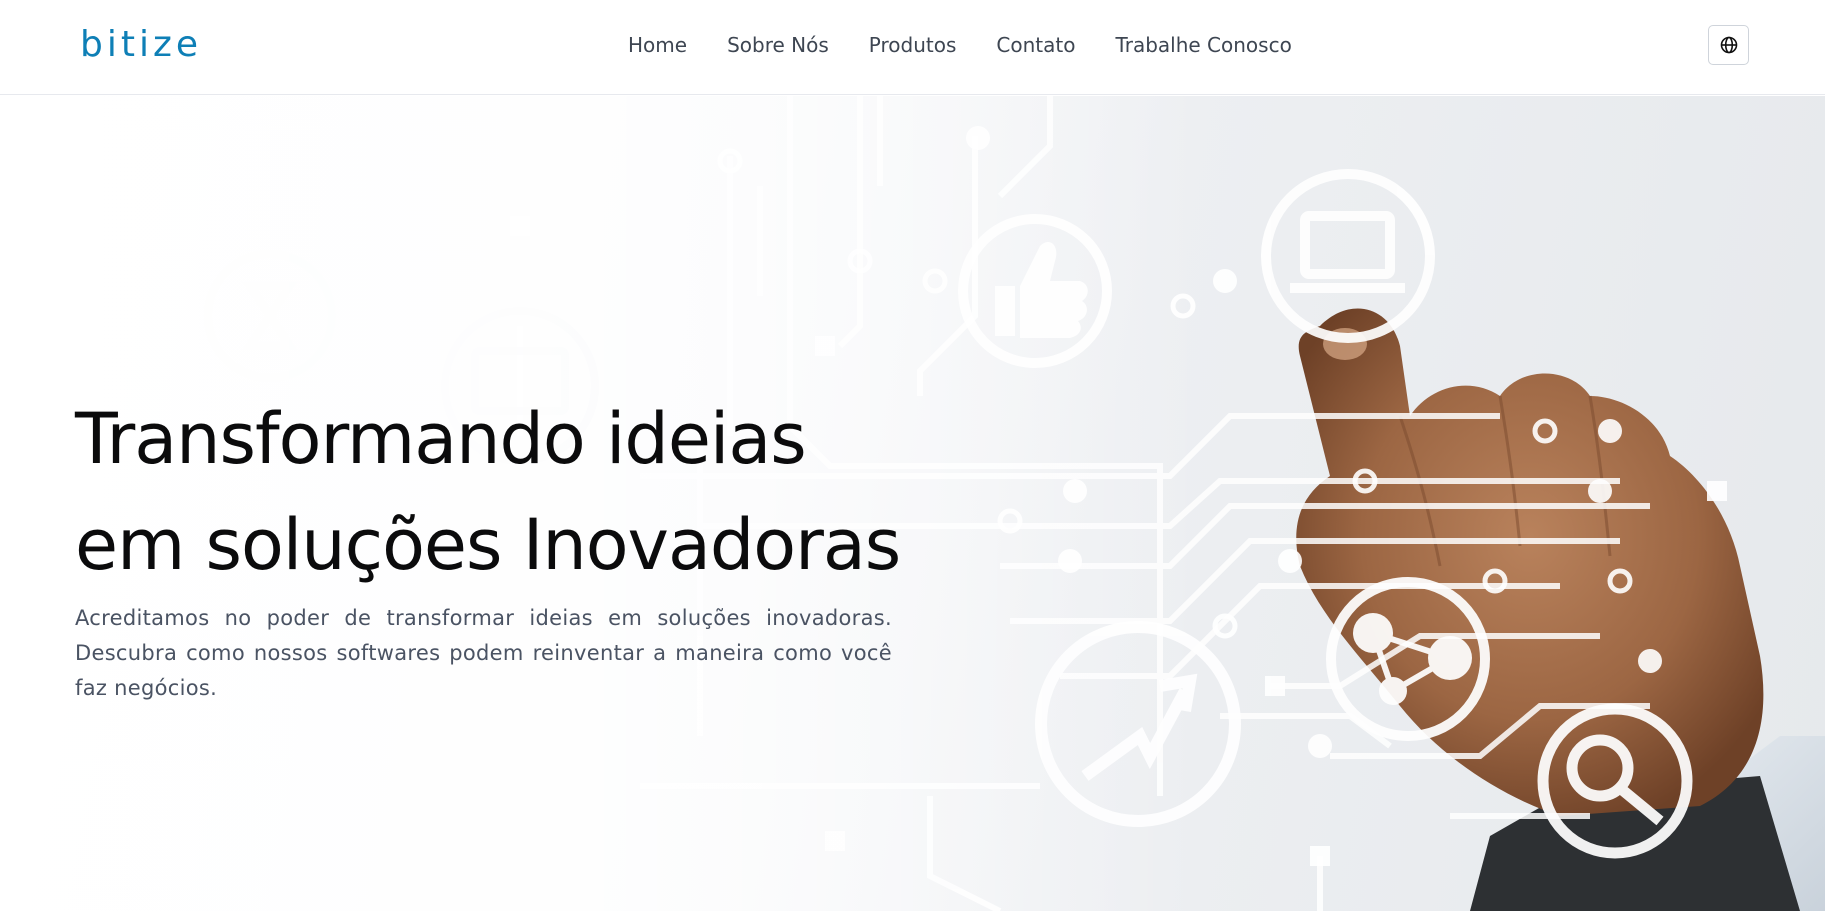  I want to click on hourglass-icon, so click(270, 316).